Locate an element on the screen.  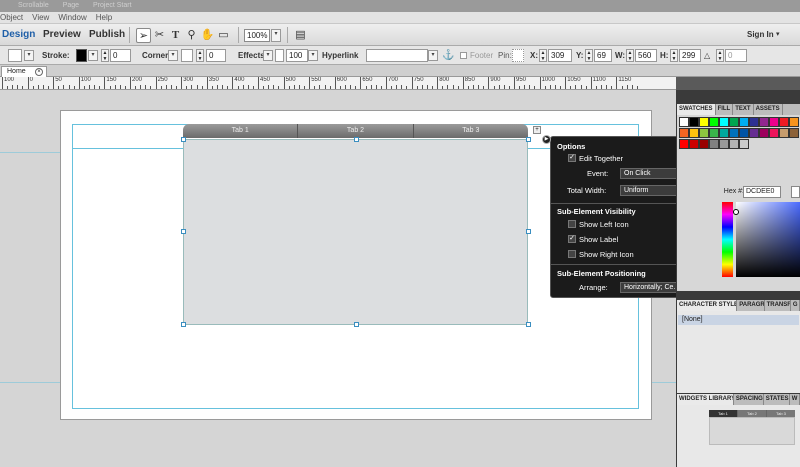
tab-more: W is located at coordinates (795, 399).